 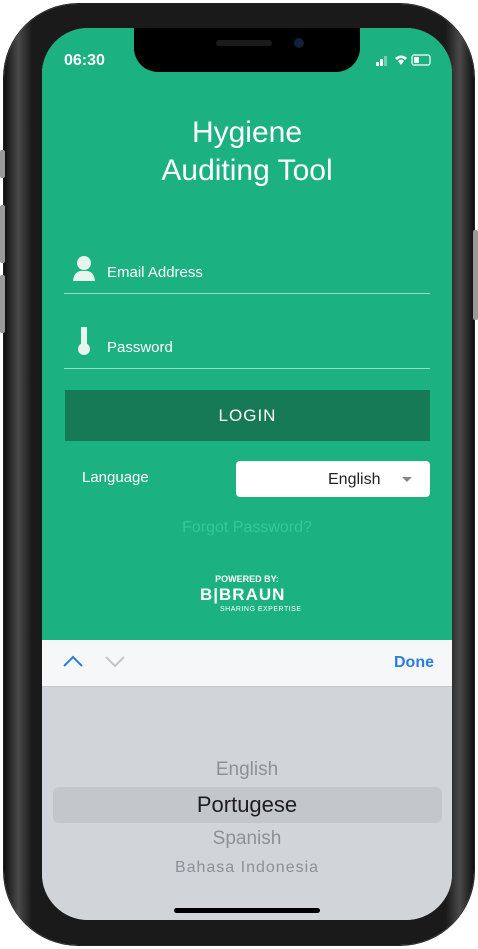 I want to click on brand-tagline: SHARING EXPERTISE, so click(x=261, y=609).